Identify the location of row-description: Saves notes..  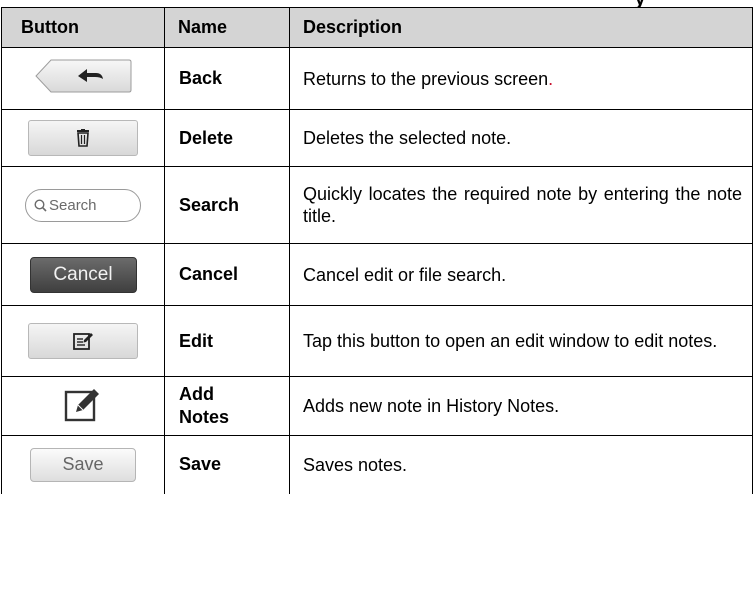
(521, 464).